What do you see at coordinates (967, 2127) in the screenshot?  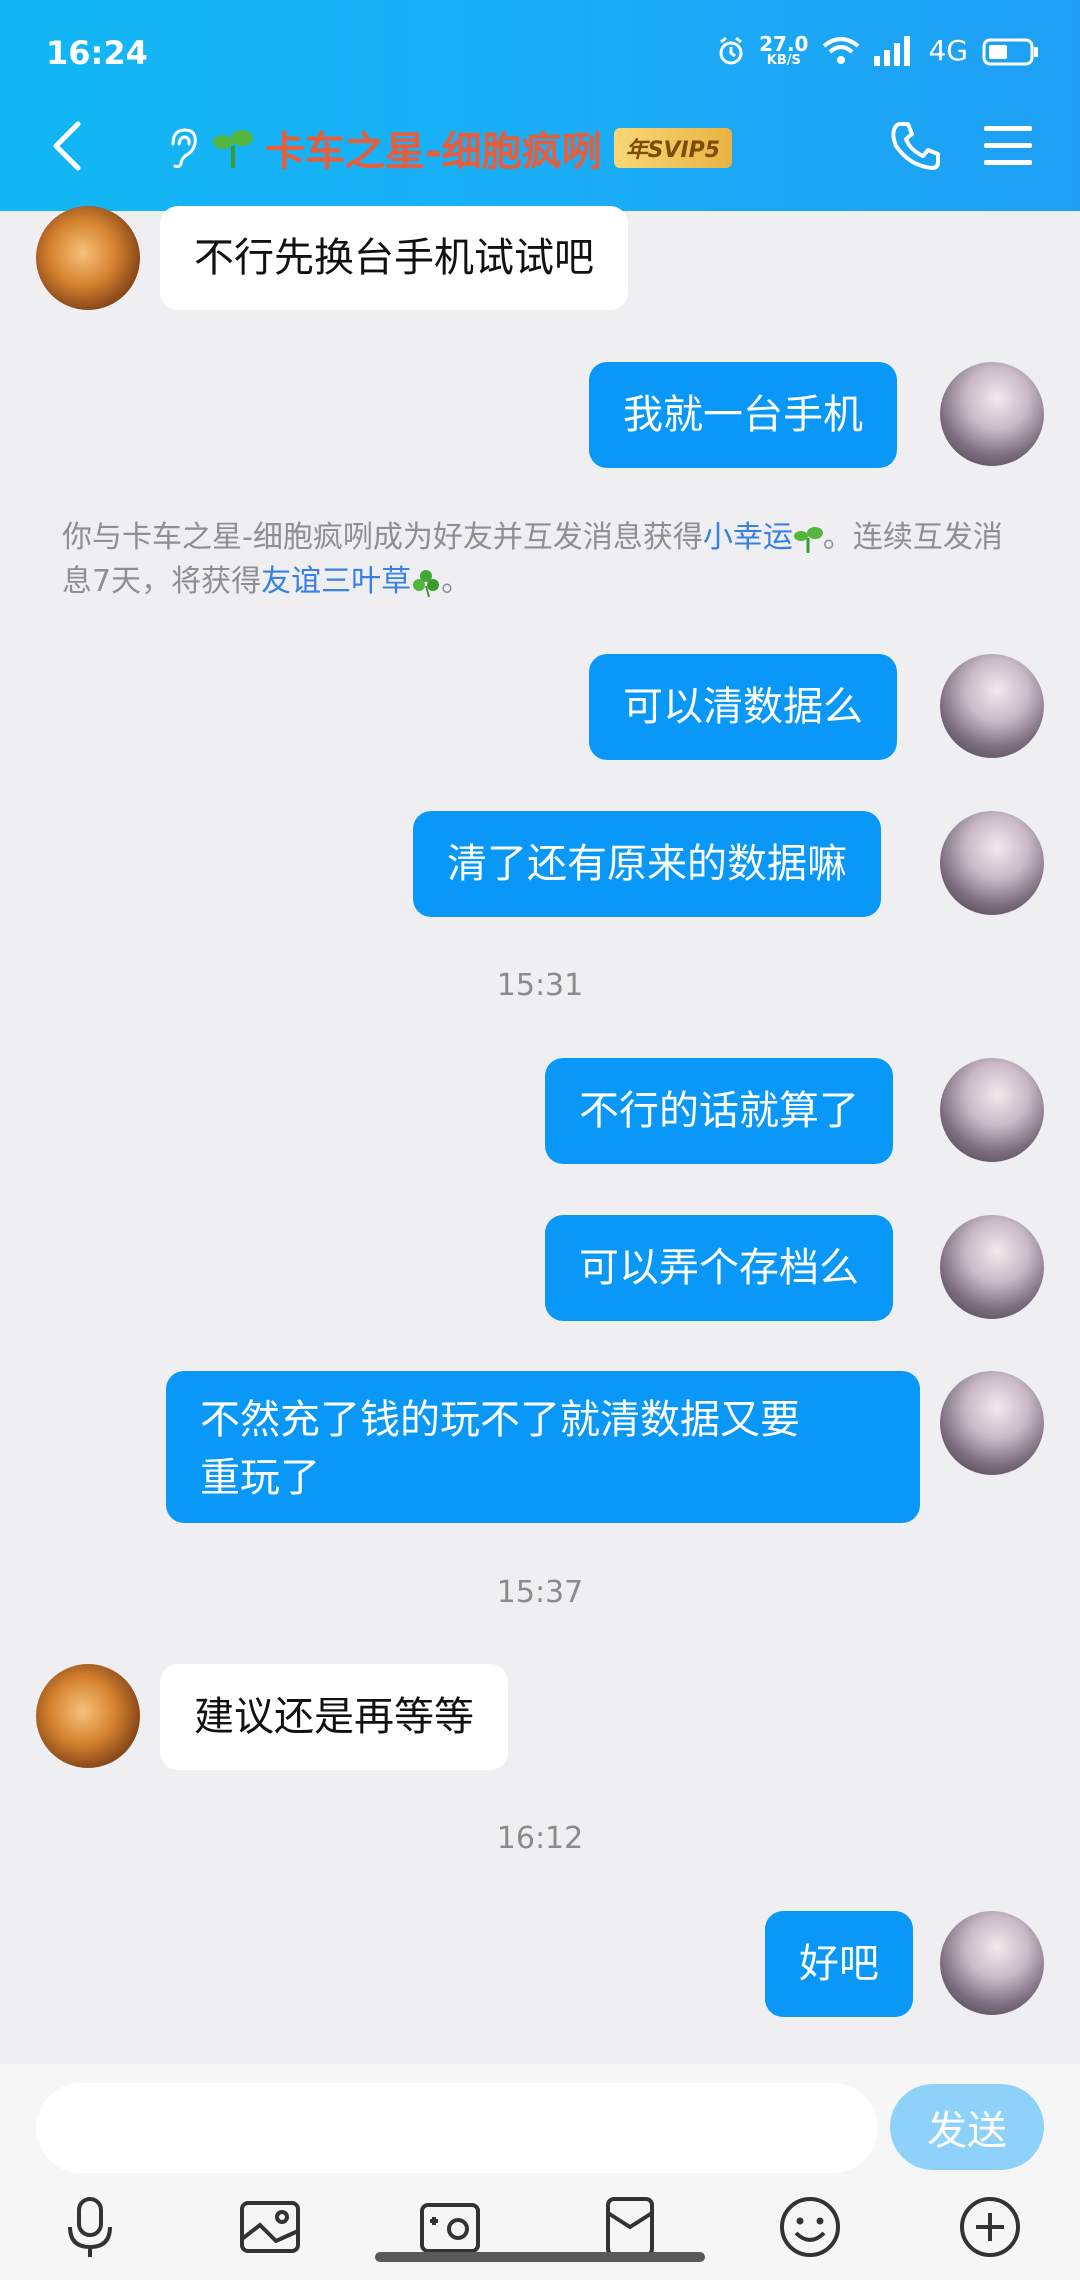 I see `send-button: 发送` at bounding box center [967, 2127].